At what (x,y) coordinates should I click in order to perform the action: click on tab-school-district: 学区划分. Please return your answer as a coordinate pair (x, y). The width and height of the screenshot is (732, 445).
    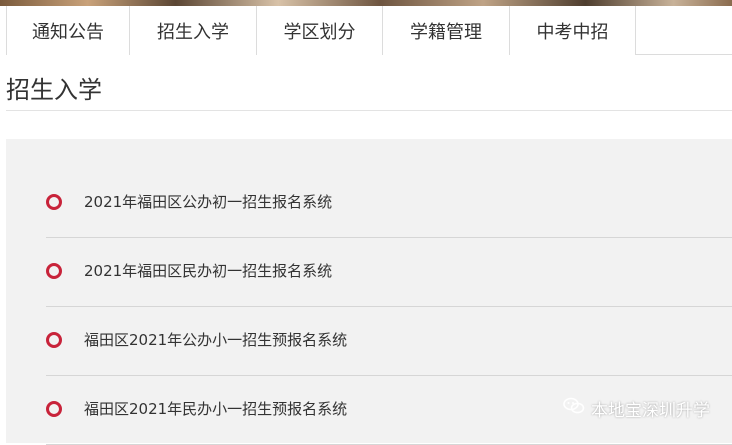
    Looking at the image, I should click on (319, 30).